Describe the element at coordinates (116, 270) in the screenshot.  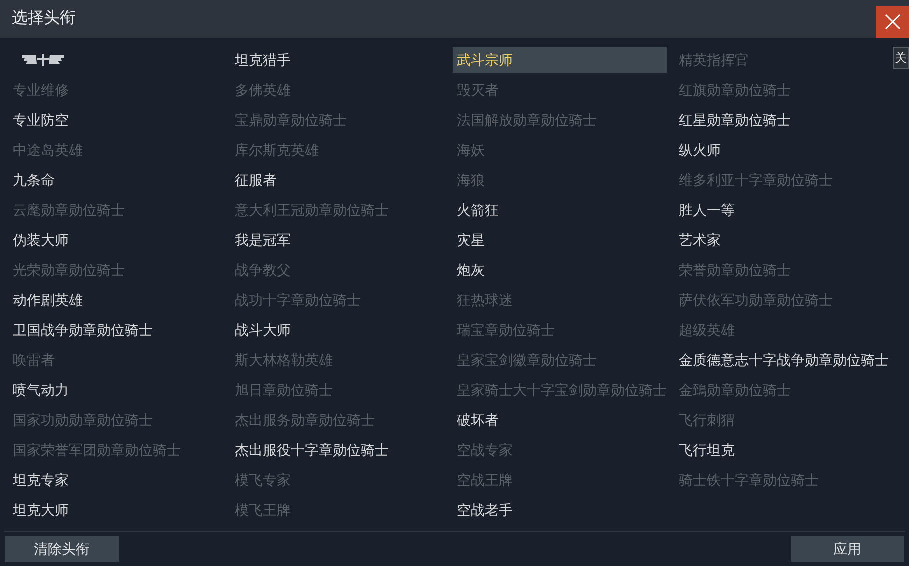
I see `title-option: 光荣勋章勋位骑士` at that location.